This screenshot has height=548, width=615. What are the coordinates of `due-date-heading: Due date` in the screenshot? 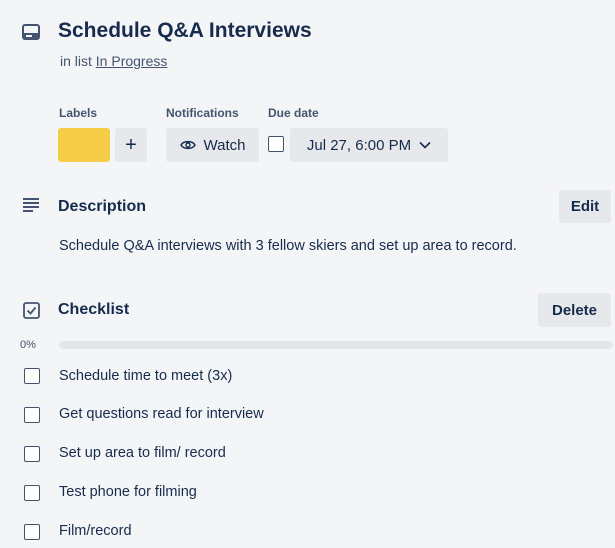 It's located at (293, 113).